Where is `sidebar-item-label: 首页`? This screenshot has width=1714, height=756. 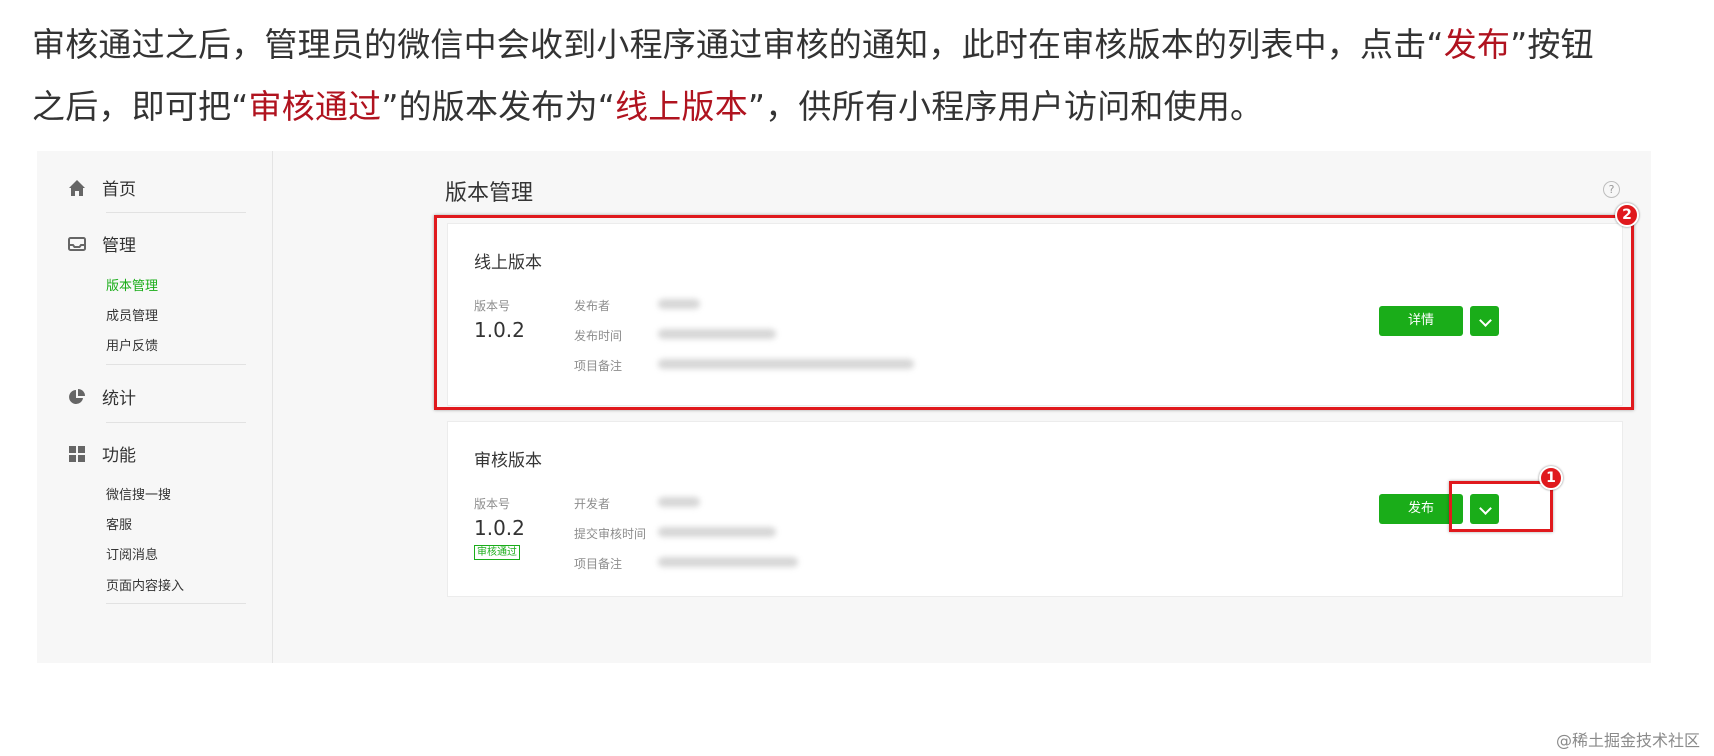
sidebar-item-label: 首页 is located at coordinates (119, 190).